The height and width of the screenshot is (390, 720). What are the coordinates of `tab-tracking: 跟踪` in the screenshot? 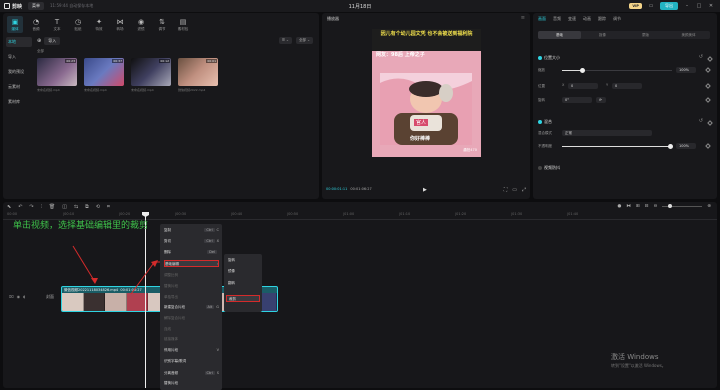 It's located at (602, 19).